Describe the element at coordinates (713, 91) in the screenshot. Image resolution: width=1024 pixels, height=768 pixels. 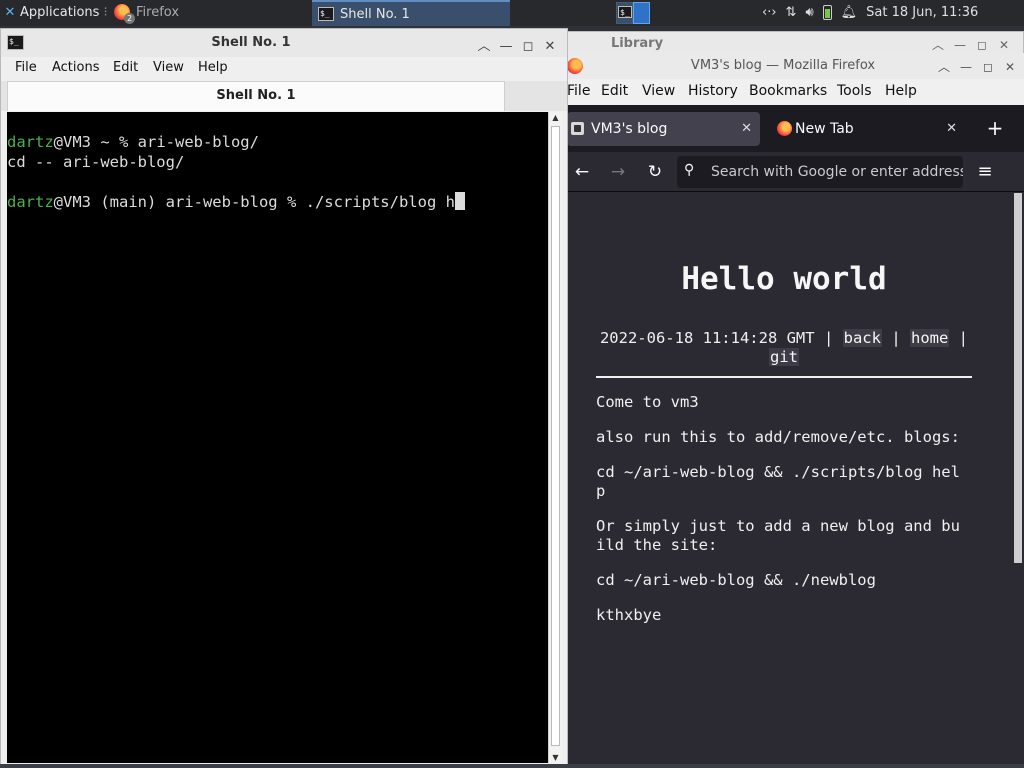
I see `menu-history: History` at that location.